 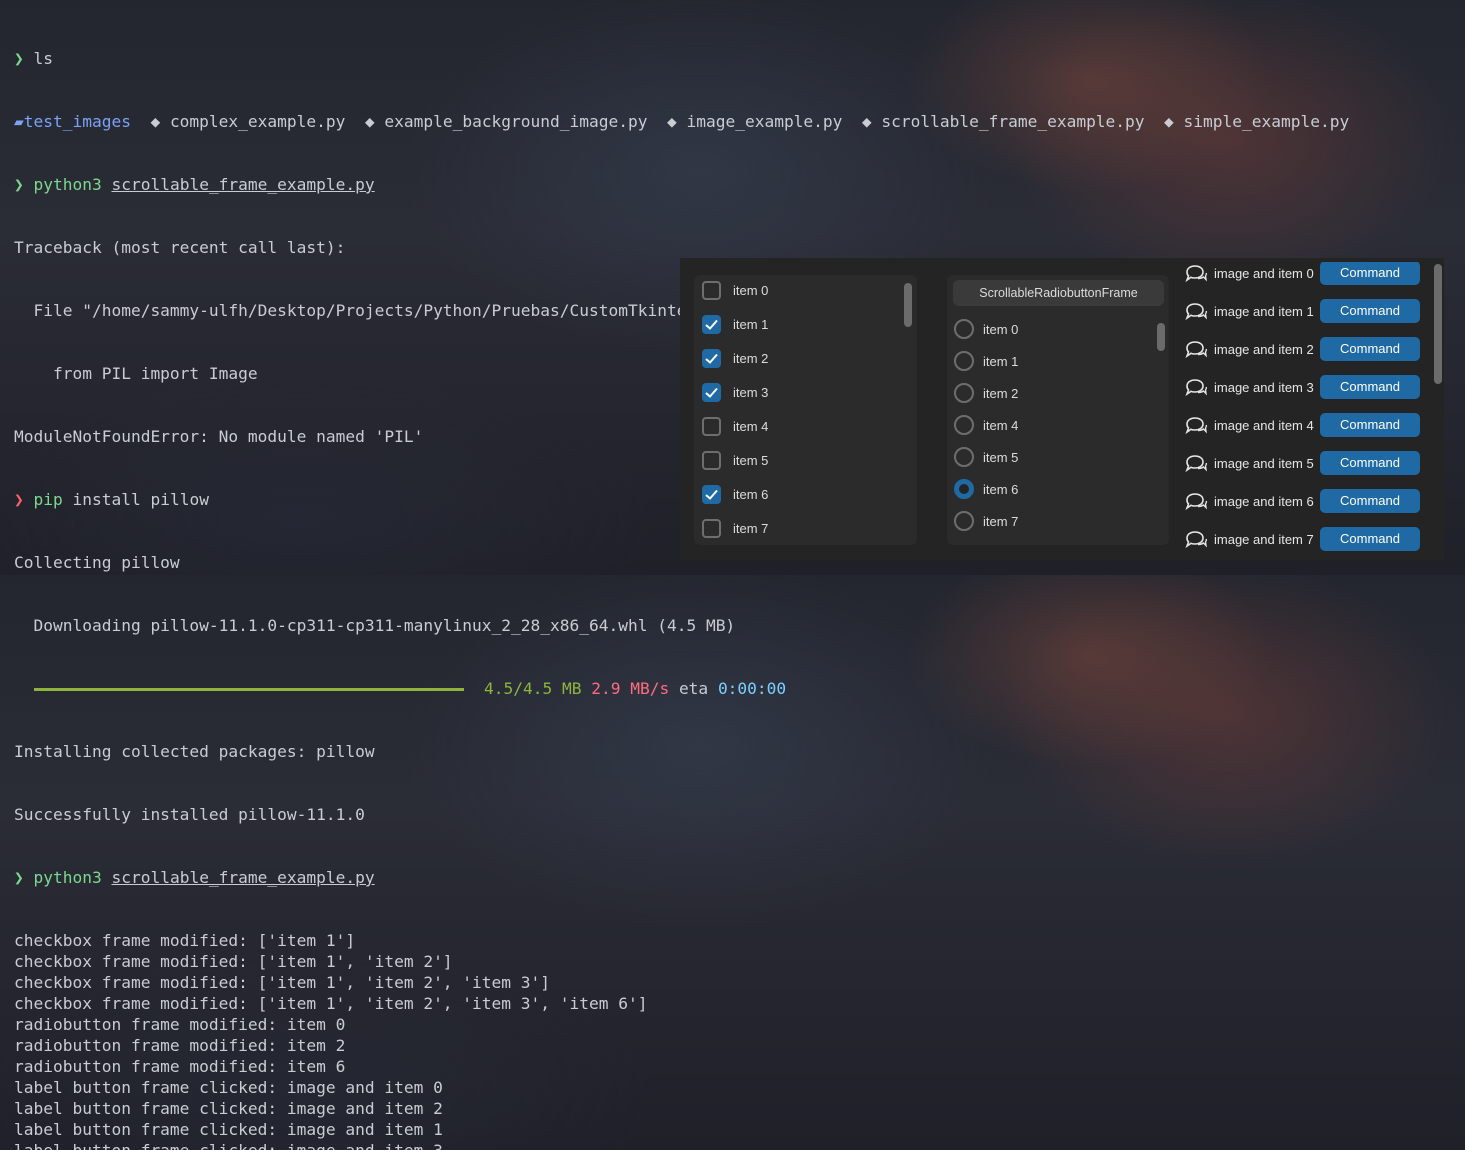 I want to click on row-label-text: image and item 7, so click(x=1264, y=539).